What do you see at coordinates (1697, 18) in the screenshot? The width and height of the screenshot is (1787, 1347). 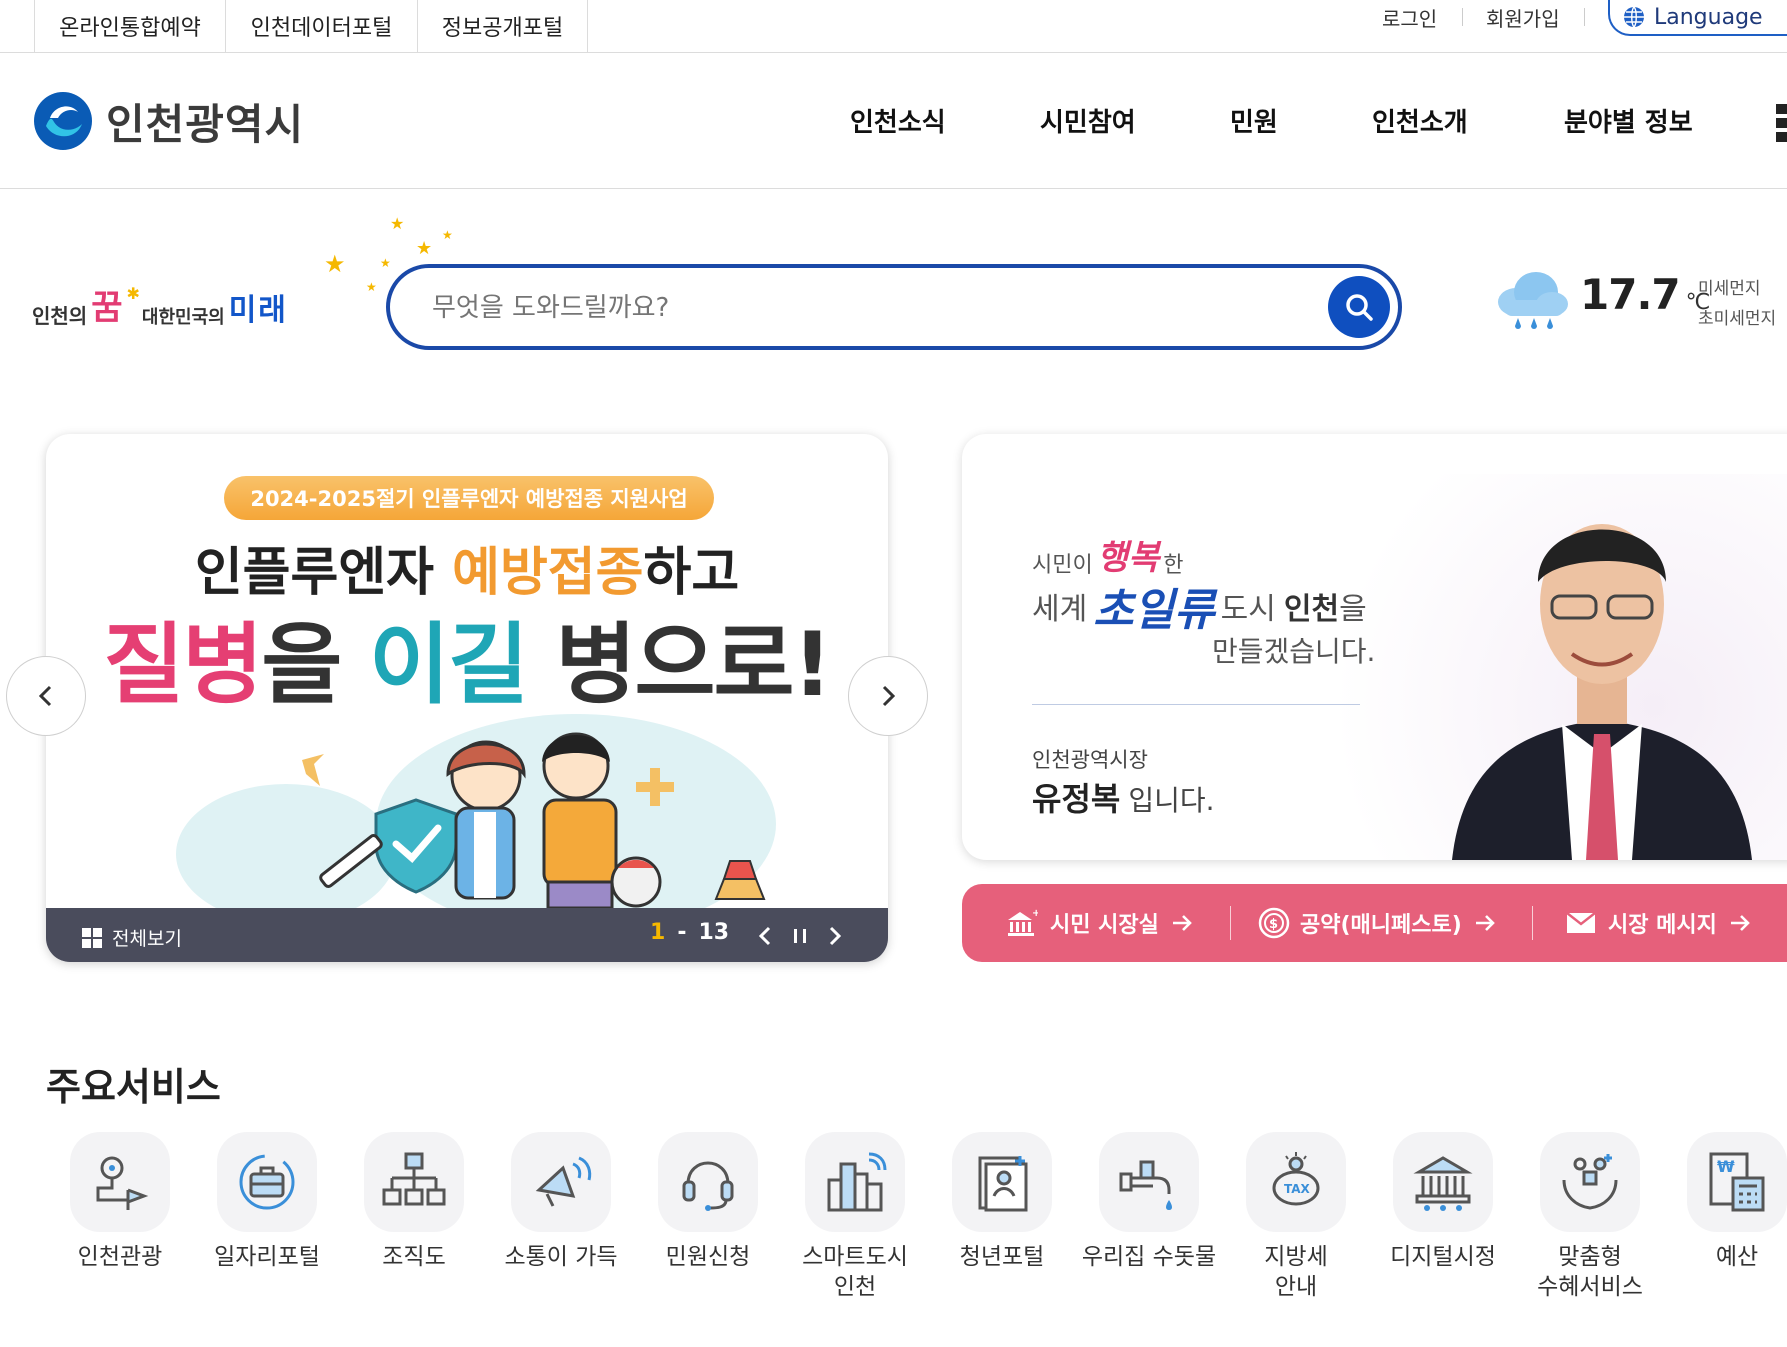 I see `language-button: Language` at bounding box center [1697, 18].